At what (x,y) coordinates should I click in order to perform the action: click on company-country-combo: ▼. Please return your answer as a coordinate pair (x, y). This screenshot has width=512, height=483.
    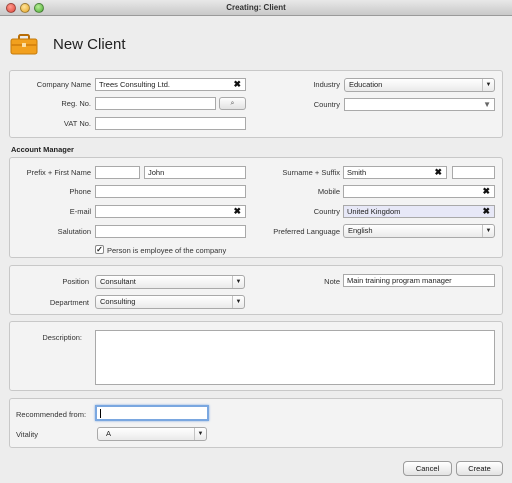
    Looking at the image, I should click on (419, 104).